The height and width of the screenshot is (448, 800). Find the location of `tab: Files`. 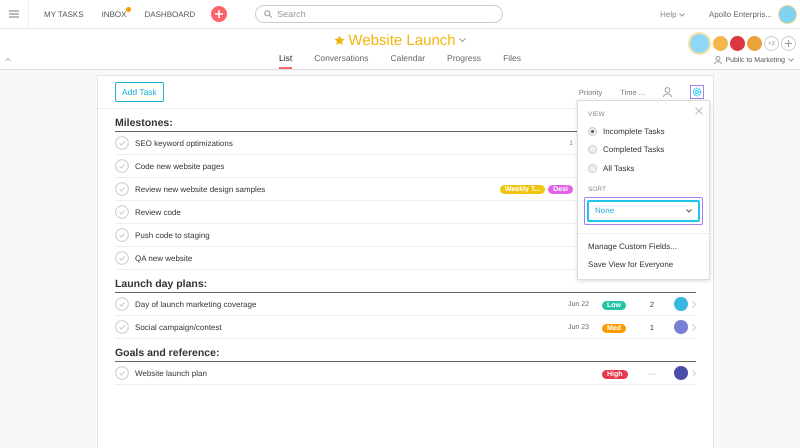

tab: Files is located at coordinates (512, 61).